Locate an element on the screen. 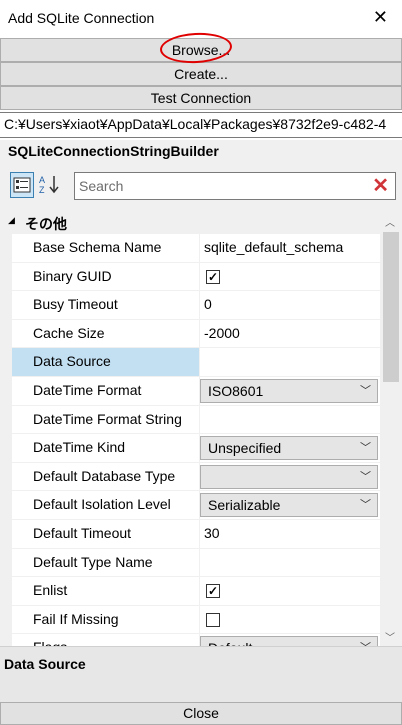 Image resolution: width=402 pixels, height=725 pixels. property-value: -2000 is located at coordinates (290, 334).